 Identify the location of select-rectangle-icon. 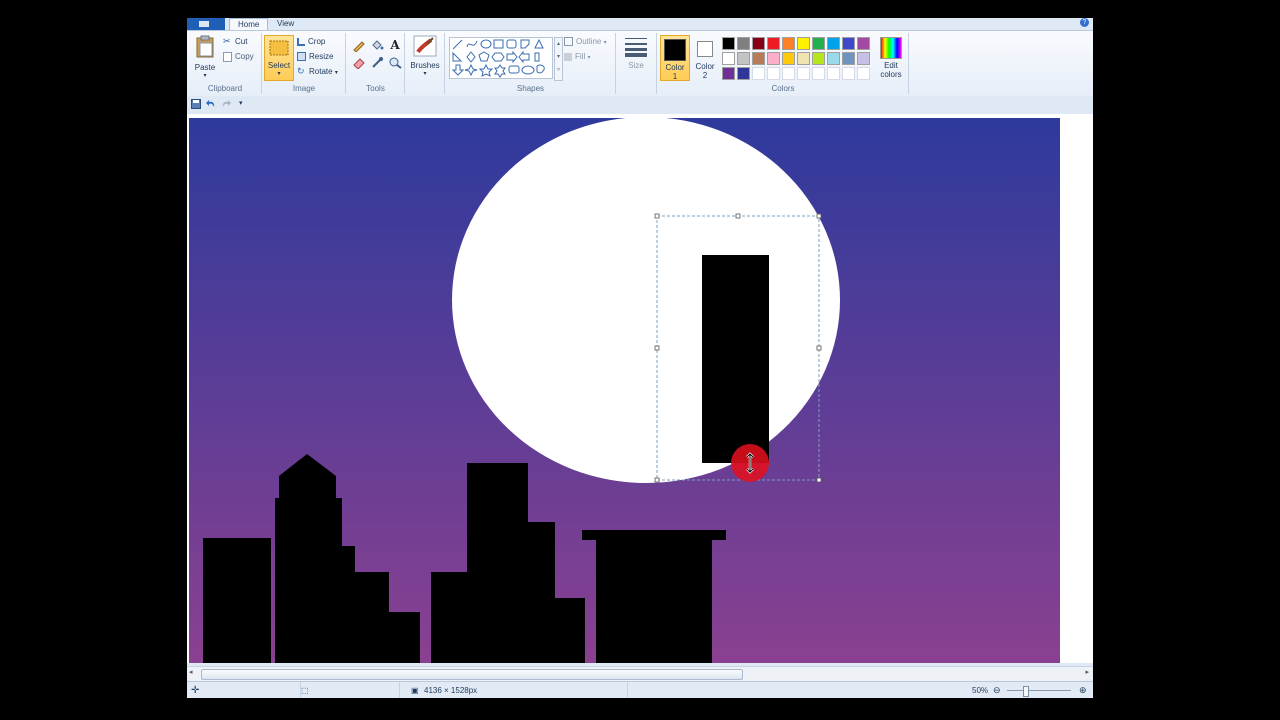
(279, 48).